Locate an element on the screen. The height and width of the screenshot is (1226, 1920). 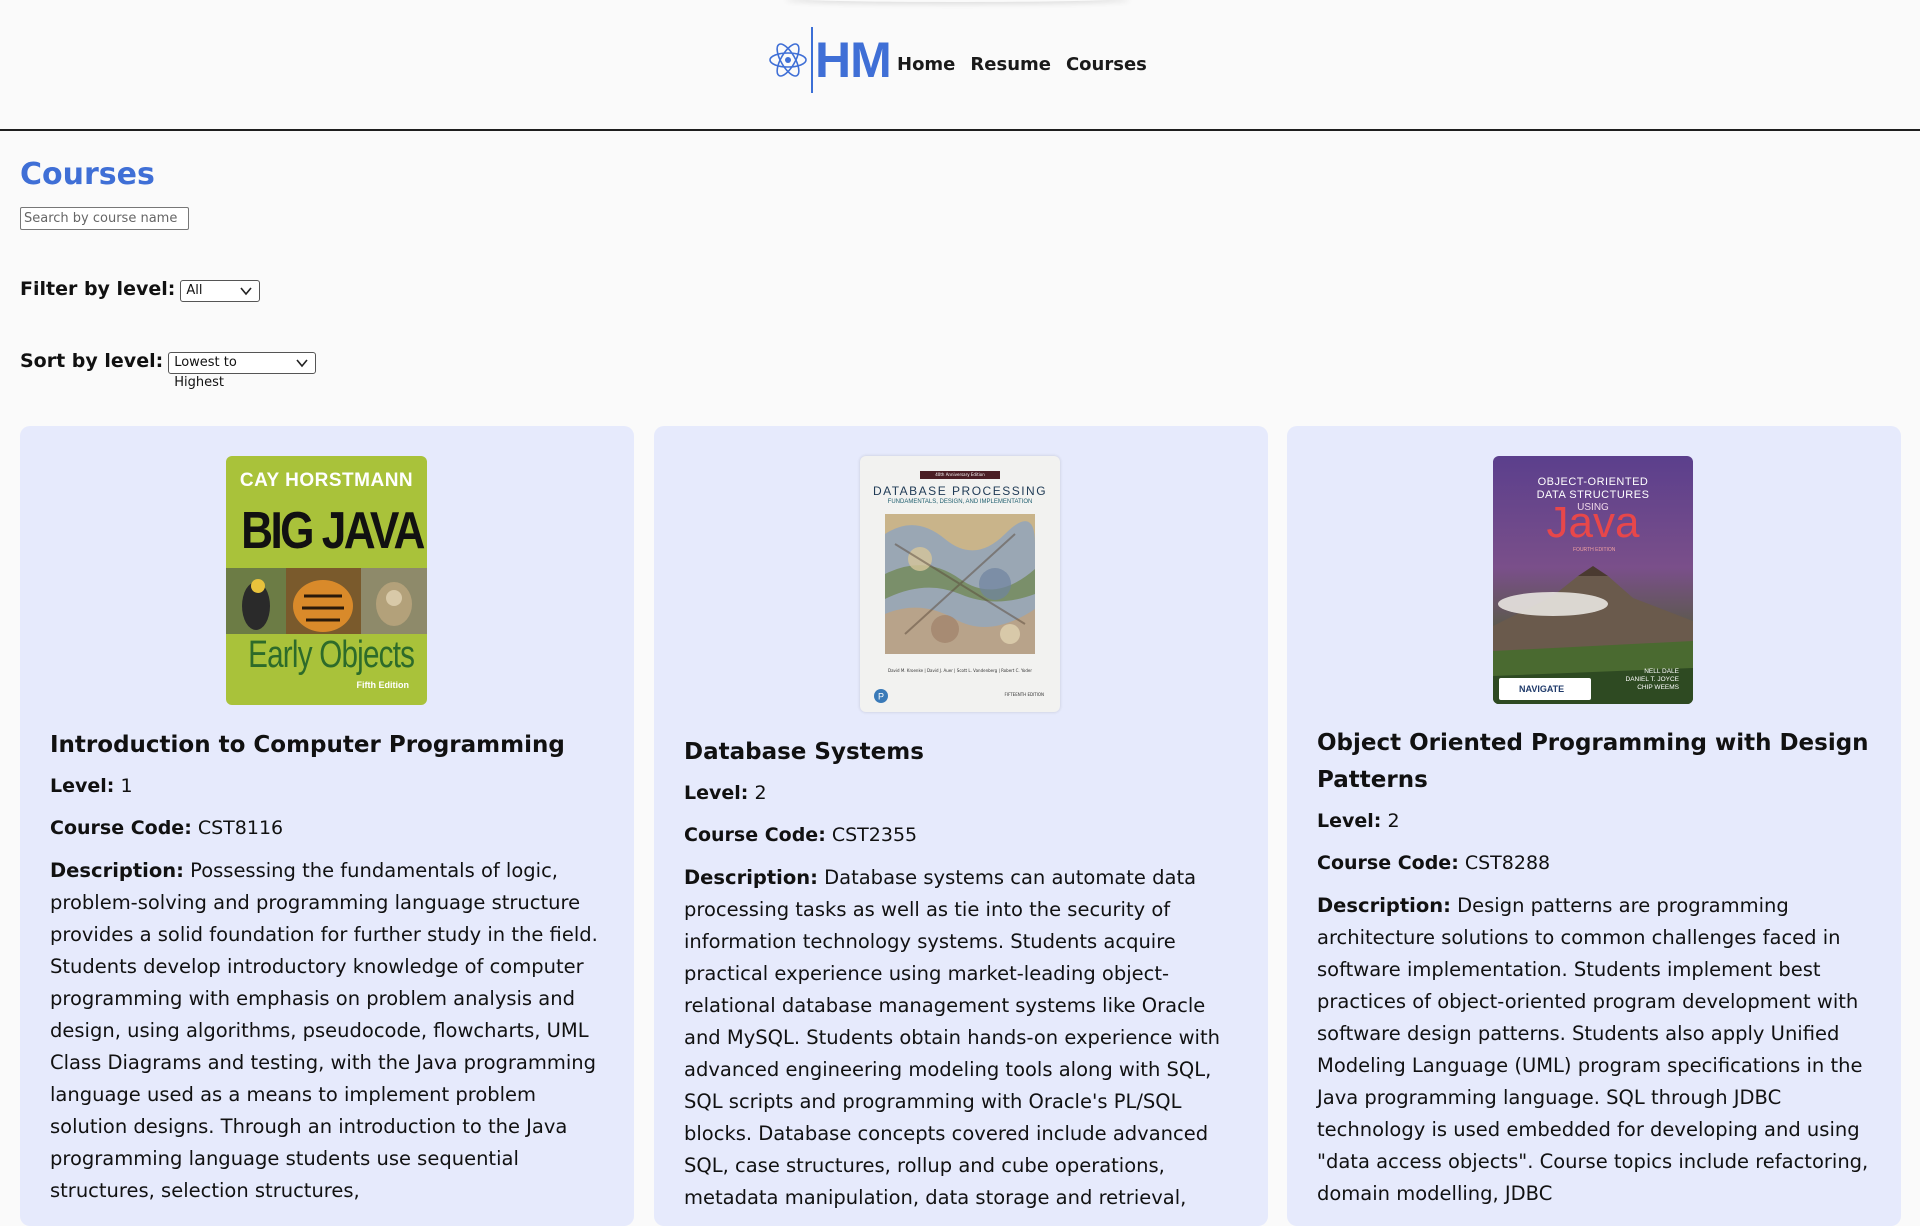
course-title: Database Systems is located at coordinates (804, 752).